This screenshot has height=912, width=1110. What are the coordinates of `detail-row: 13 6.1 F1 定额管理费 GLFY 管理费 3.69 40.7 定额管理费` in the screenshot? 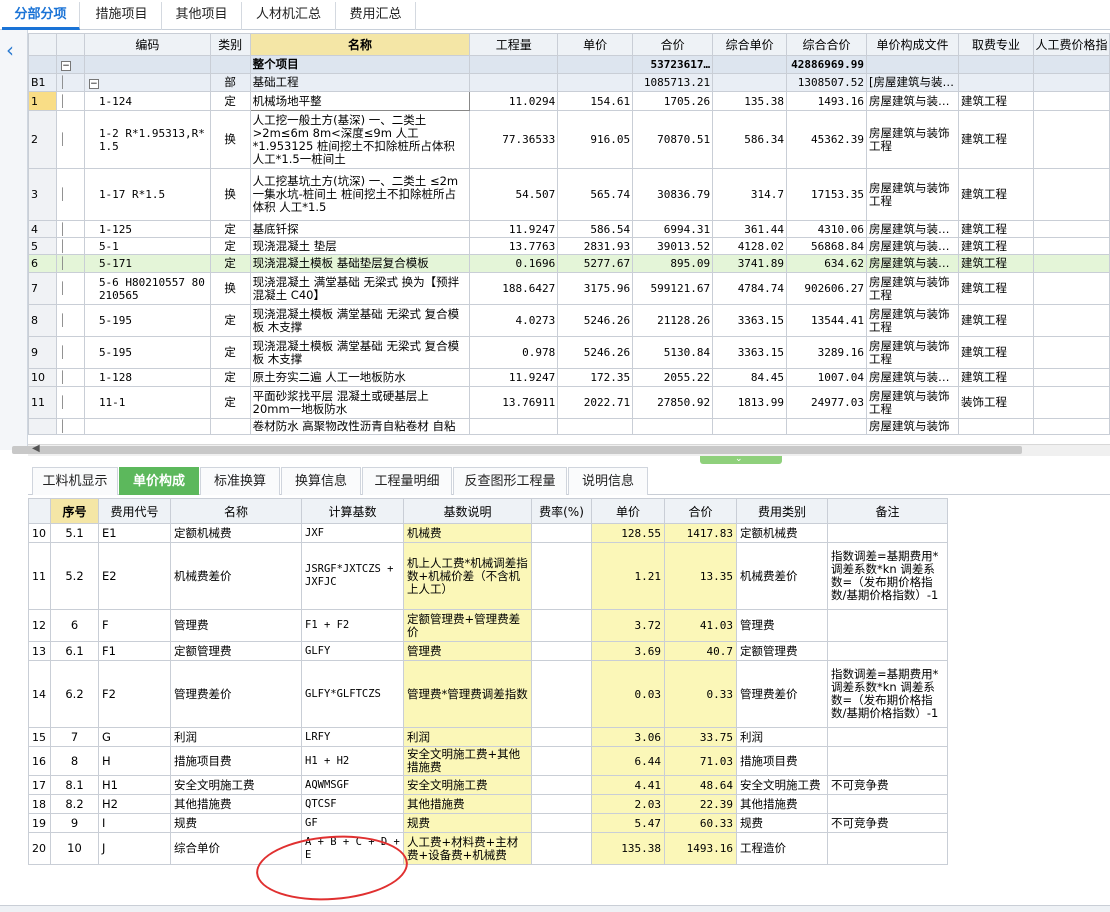 It's located at (488, 651).